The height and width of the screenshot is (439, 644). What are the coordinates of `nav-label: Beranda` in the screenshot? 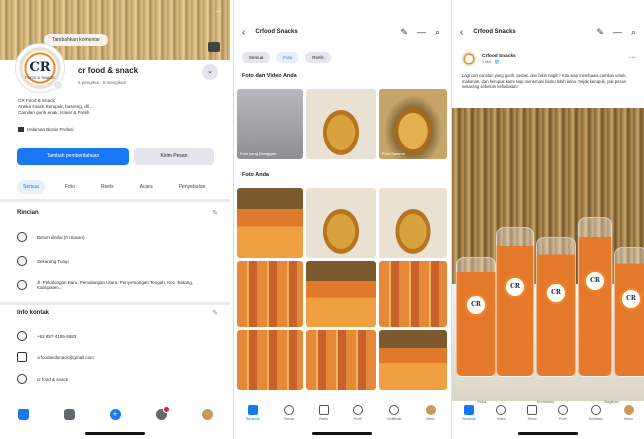 It's located at (469, 419).